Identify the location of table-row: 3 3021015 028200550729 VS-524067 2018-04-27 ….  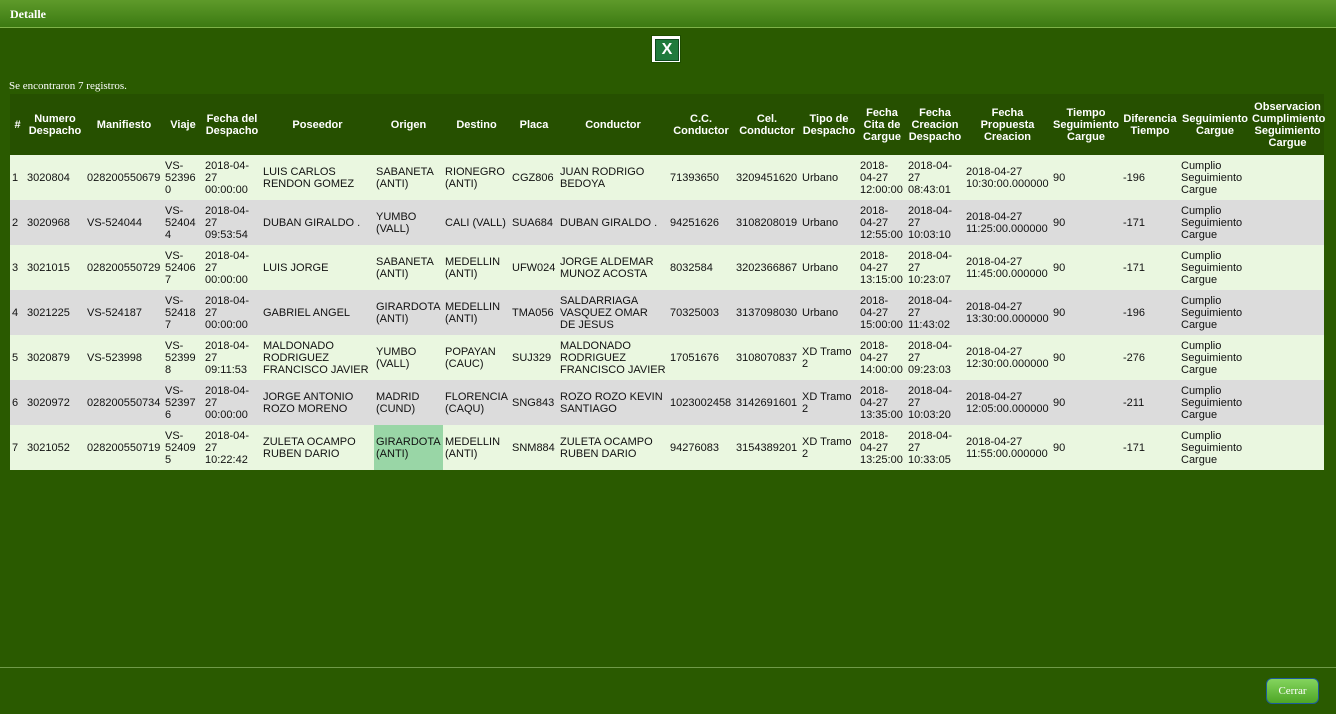
(667, 267).